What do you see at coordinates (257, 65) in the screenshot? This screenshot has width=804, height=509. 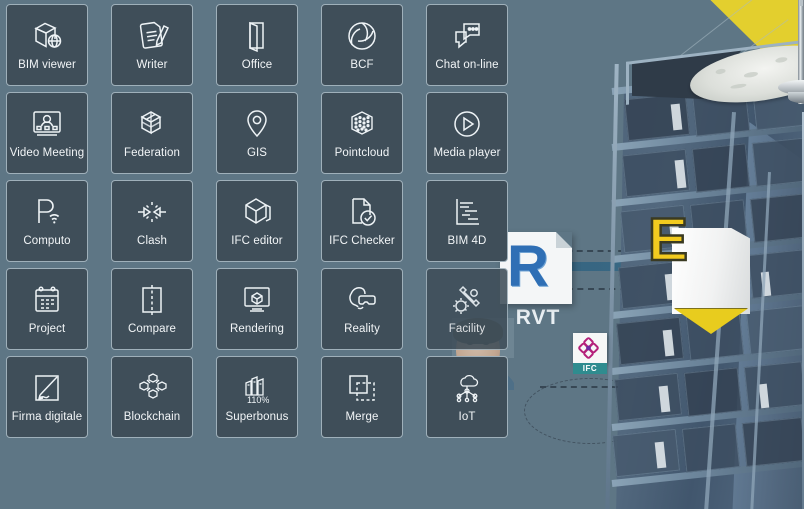 I see `tile-label: Office` at bounding box center [257, 65].